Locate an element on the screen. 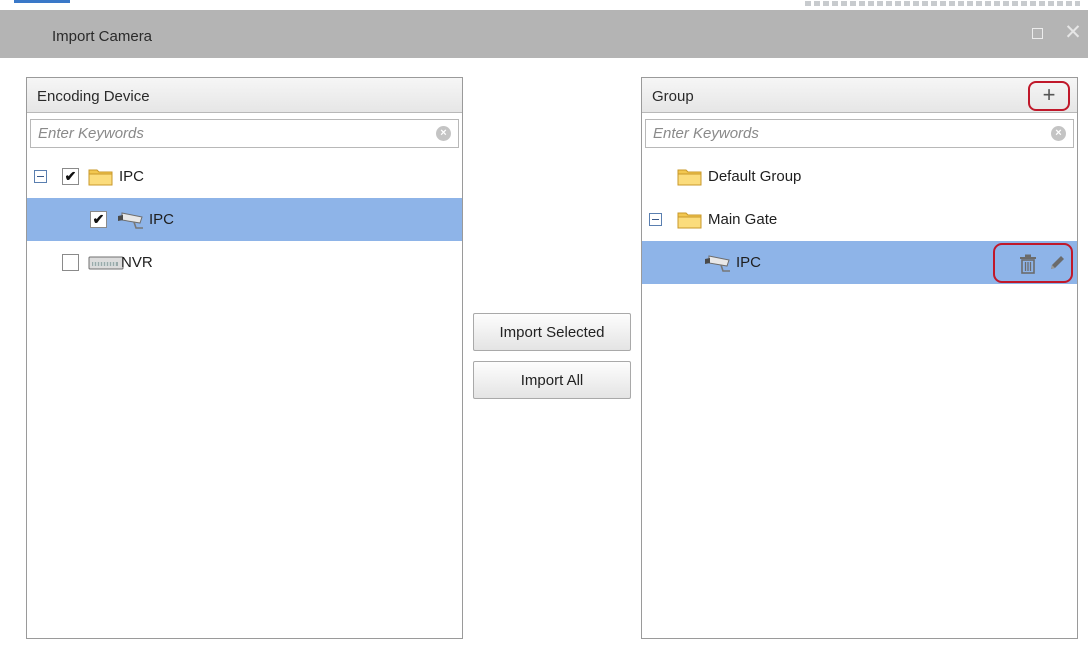  trash-icon is located at coordinates (1028, 264).